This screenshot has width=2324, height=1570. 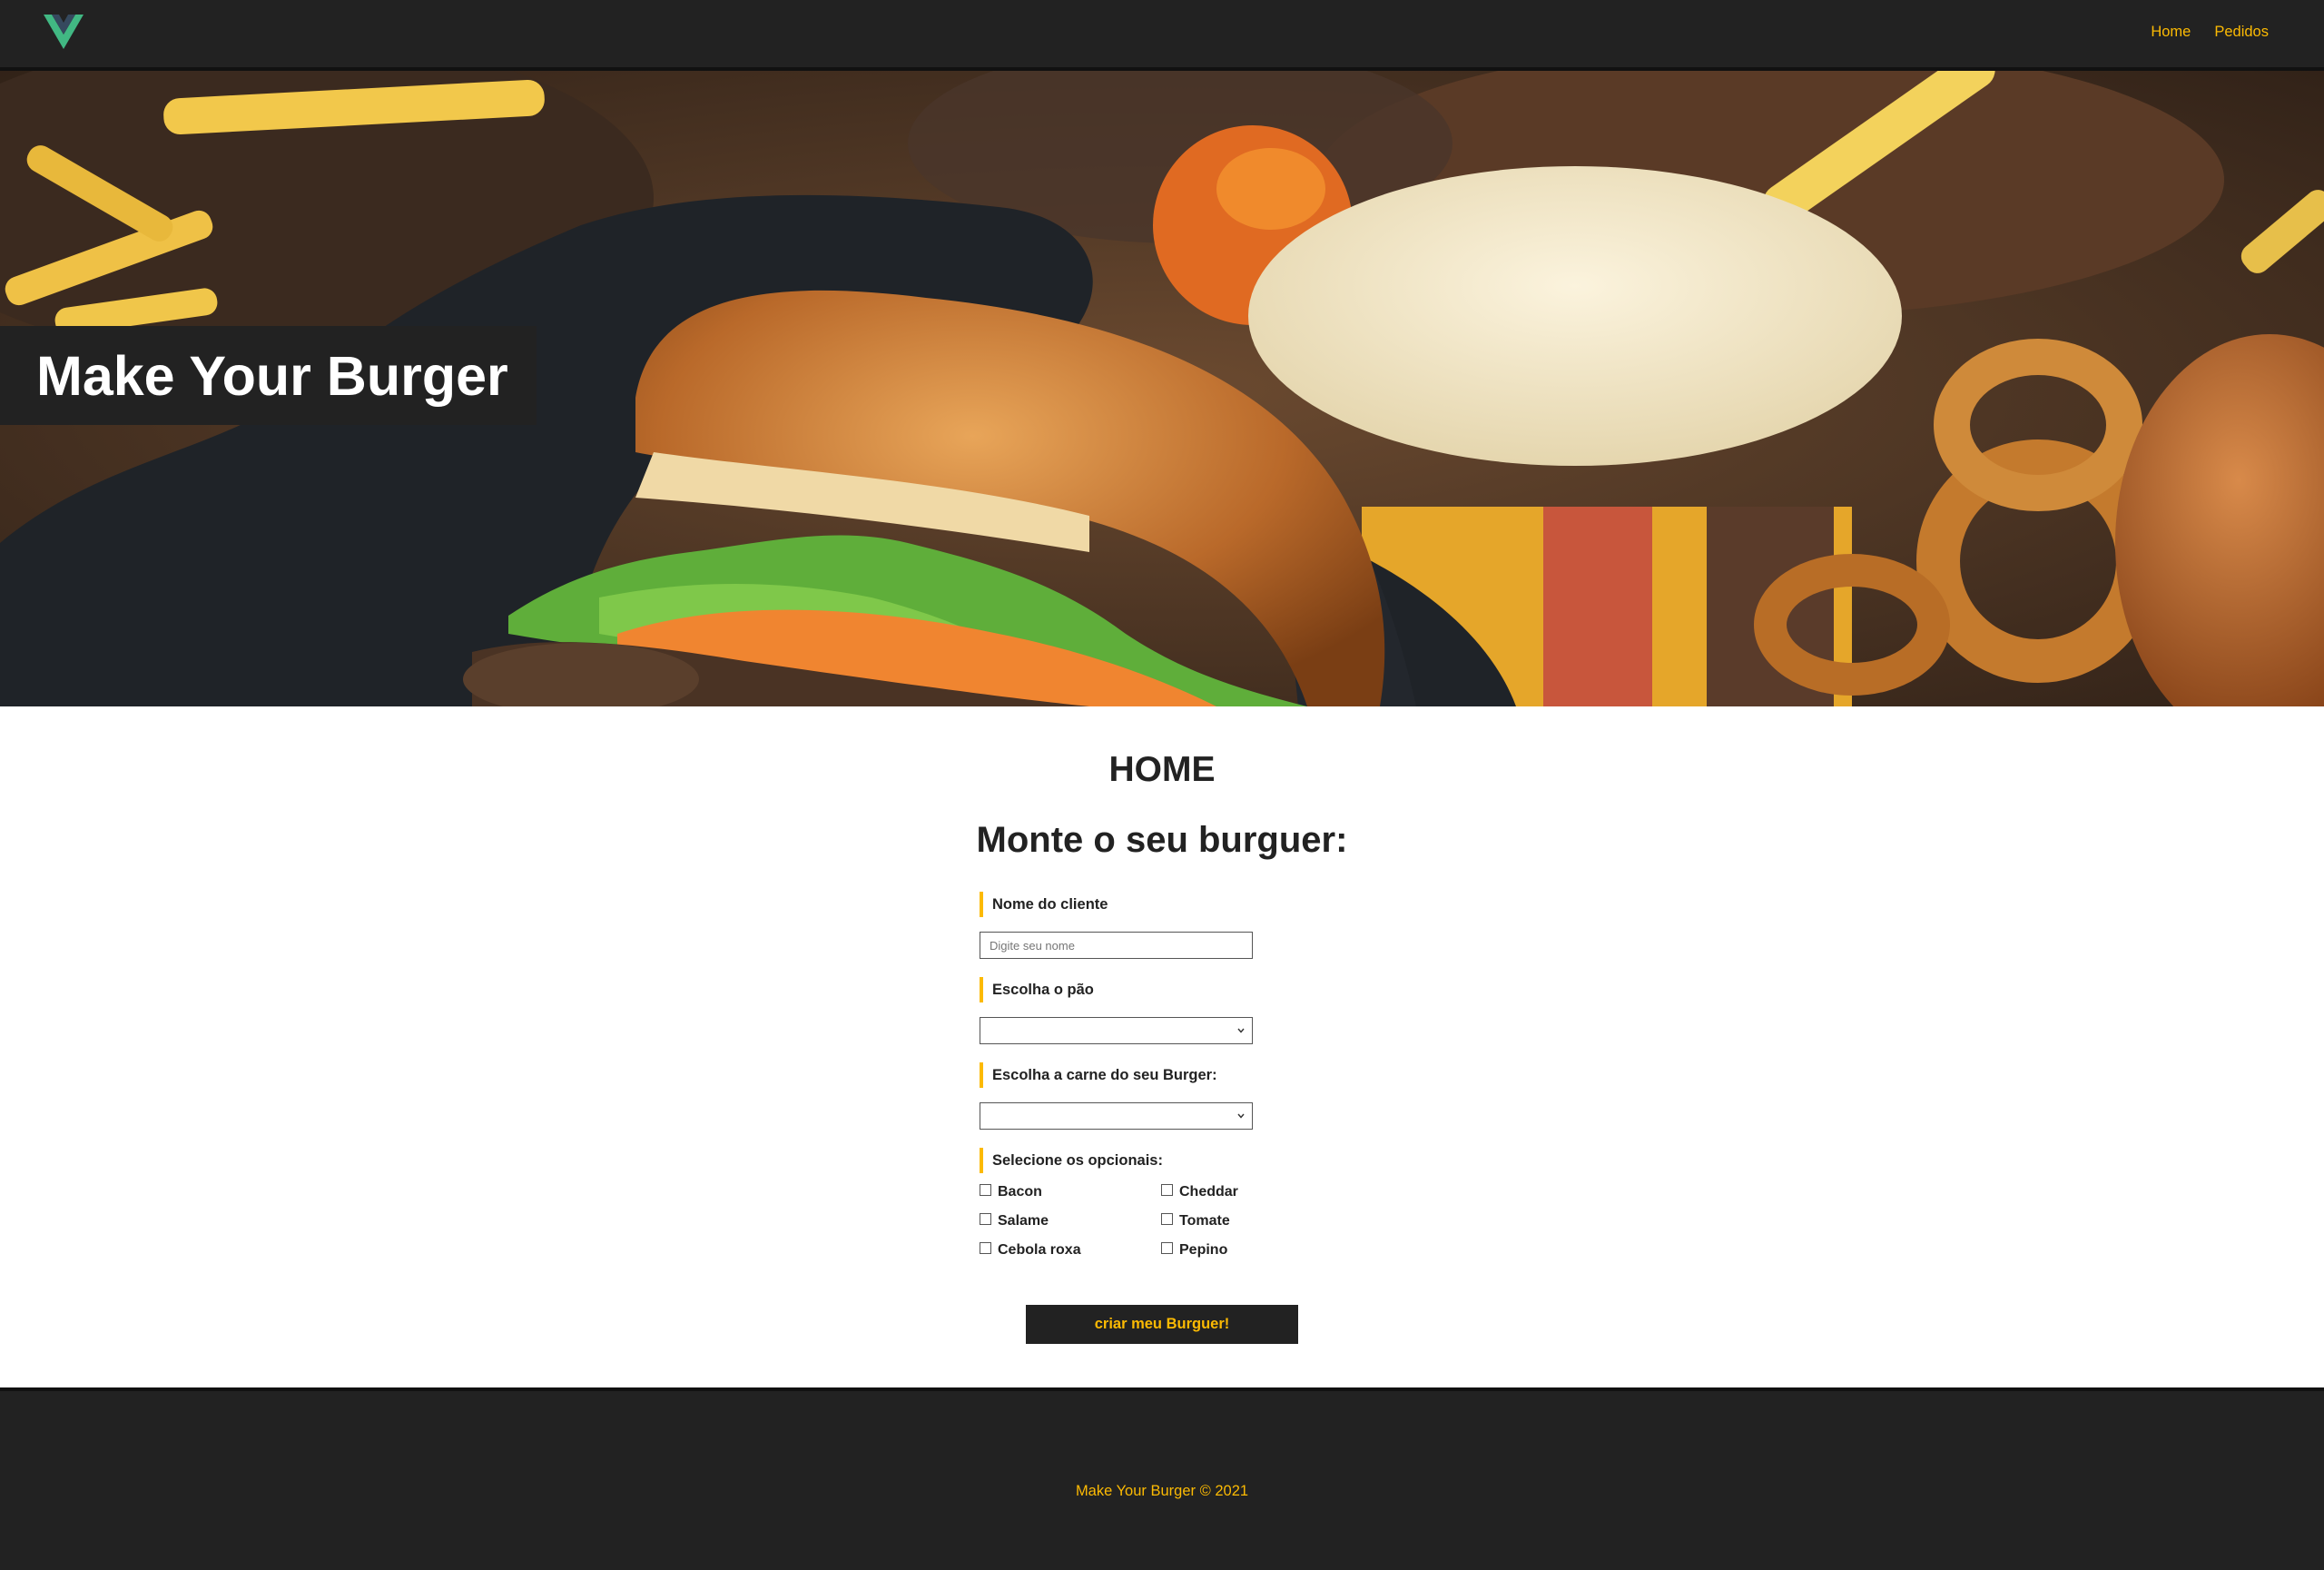 I want to click on optionals-grid: Bacon Cheddar Salame Tomate Cebola roxa, so click(x=1116, y=1221).